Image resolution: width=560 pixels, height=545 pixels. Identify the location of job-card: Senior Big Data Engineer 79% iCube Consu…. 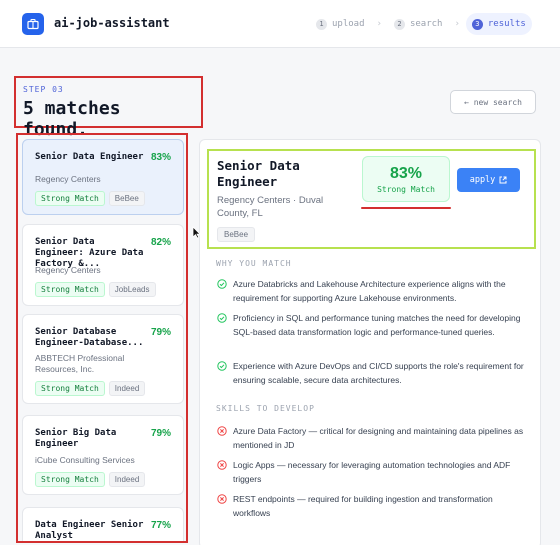
(103, 455).